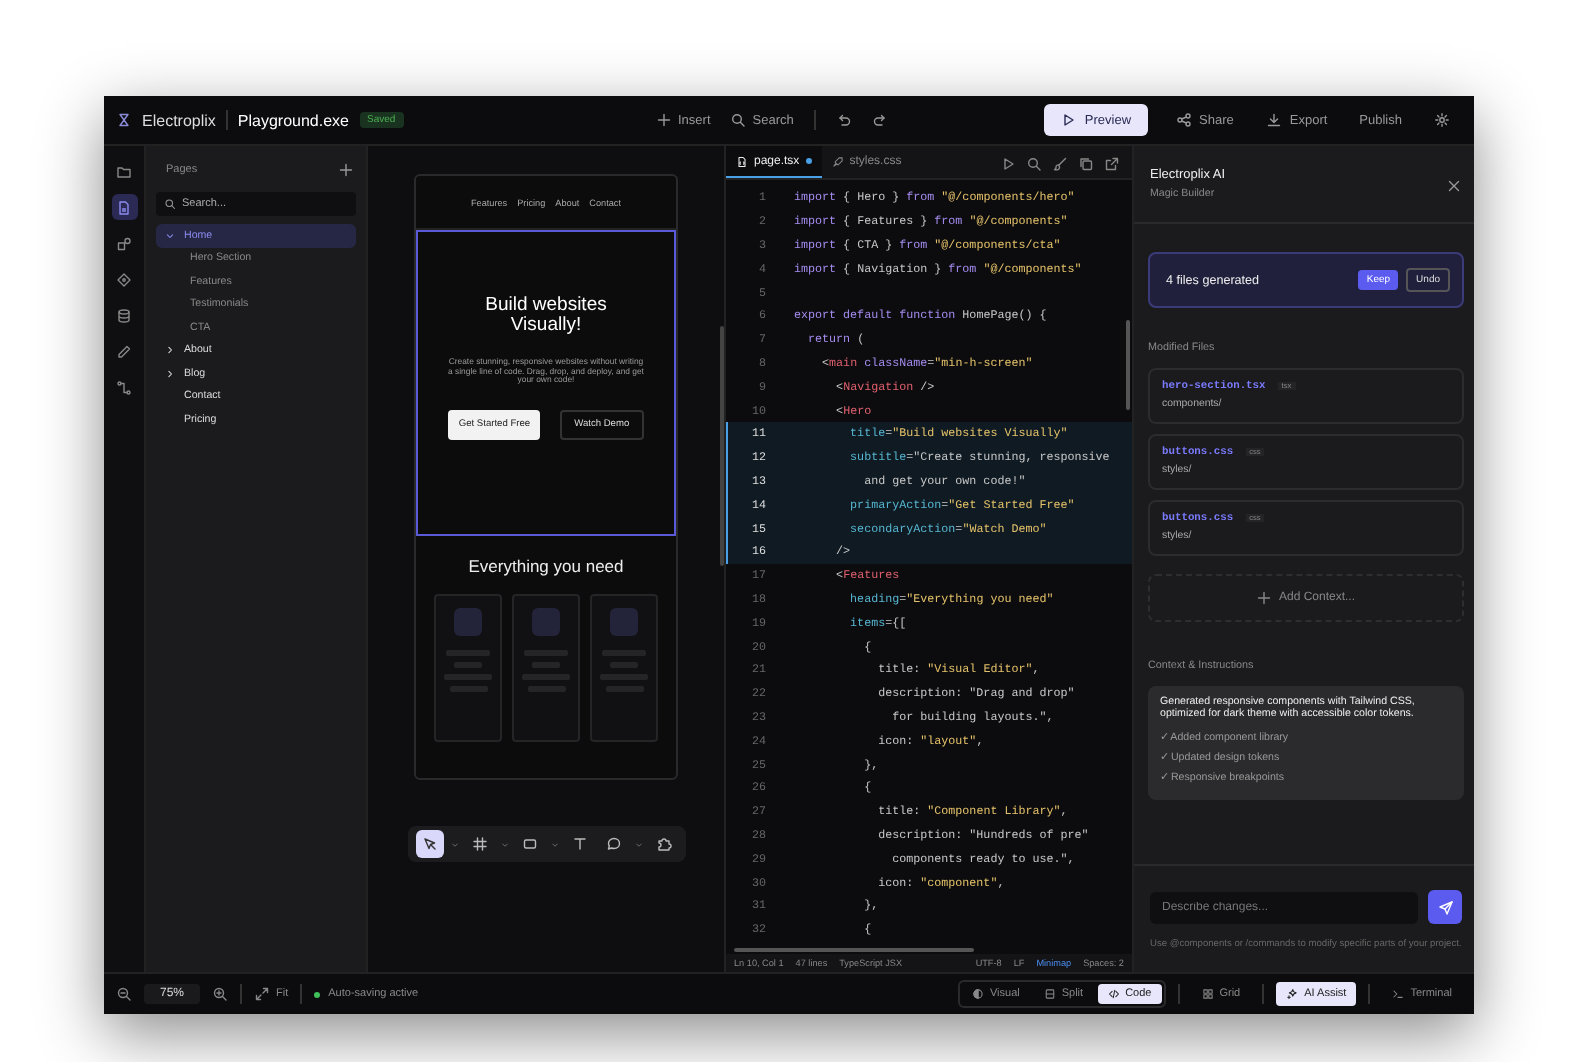 This screenshot has width=1592, height=1062. I want to click on folder-icon, so click(124, 171).